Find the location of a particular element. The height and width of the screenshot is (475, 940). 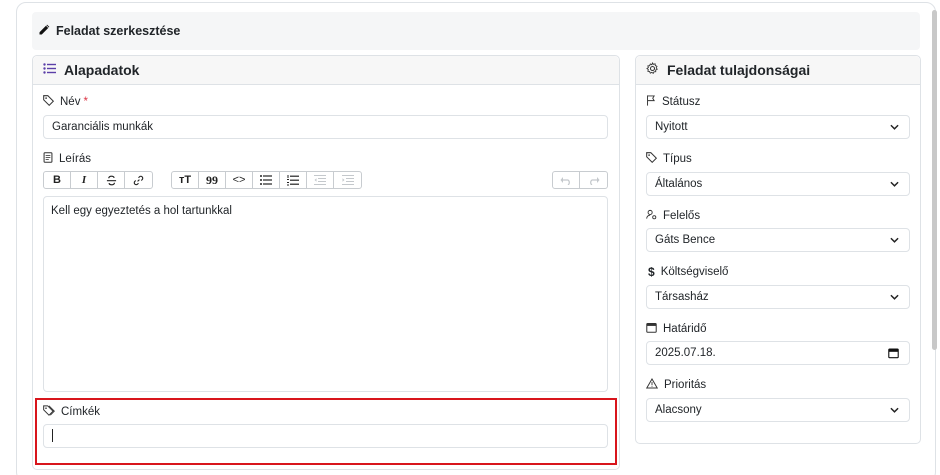

name-input: Garanciális munkák is located at coordinates (325, 127).